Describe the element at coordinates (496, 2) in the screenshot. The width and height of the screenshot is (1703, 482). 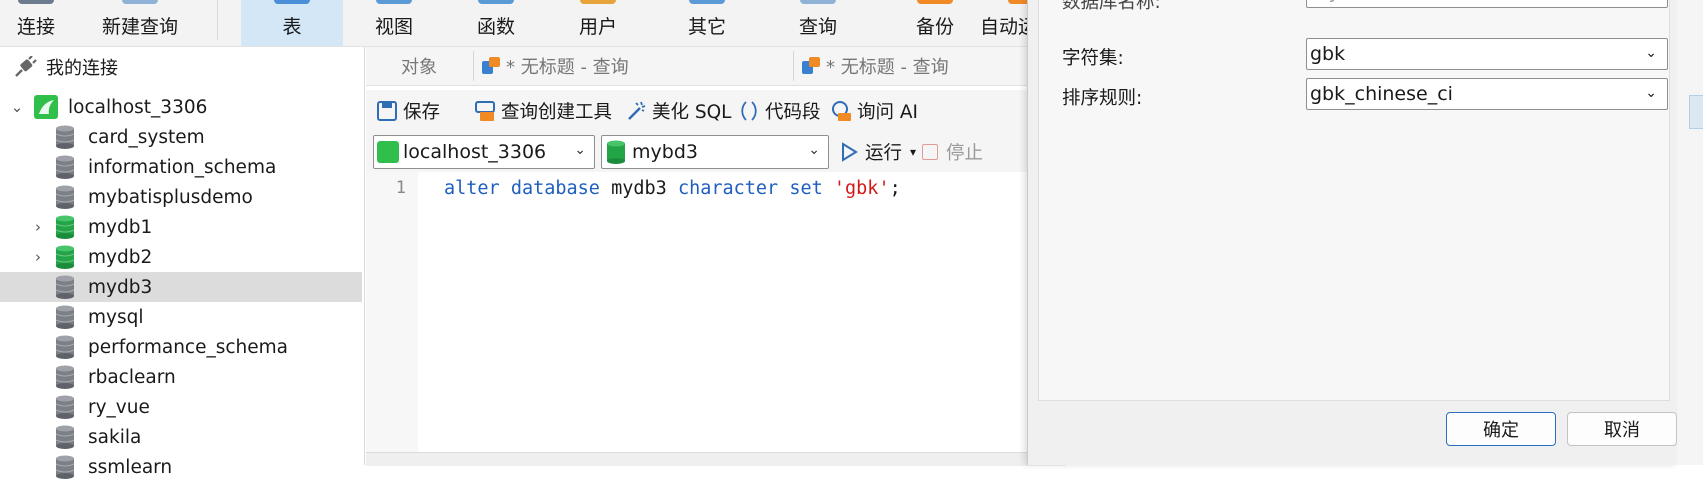
I see `function-icon` at that location.